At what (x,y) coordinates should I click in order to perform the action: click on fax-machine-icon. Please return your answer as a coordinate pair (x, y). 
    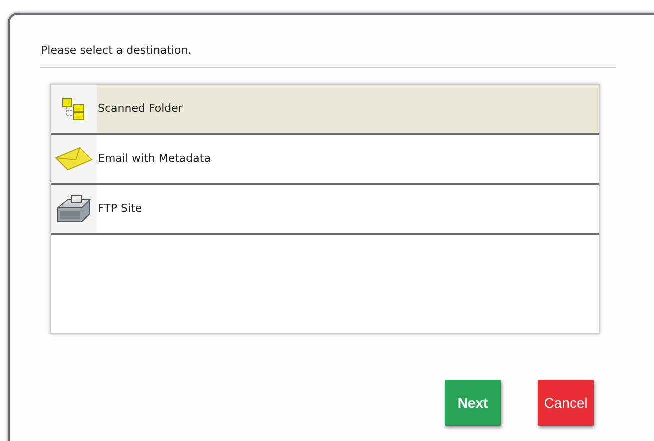
    Looking at the image, I should click on (74, 209).